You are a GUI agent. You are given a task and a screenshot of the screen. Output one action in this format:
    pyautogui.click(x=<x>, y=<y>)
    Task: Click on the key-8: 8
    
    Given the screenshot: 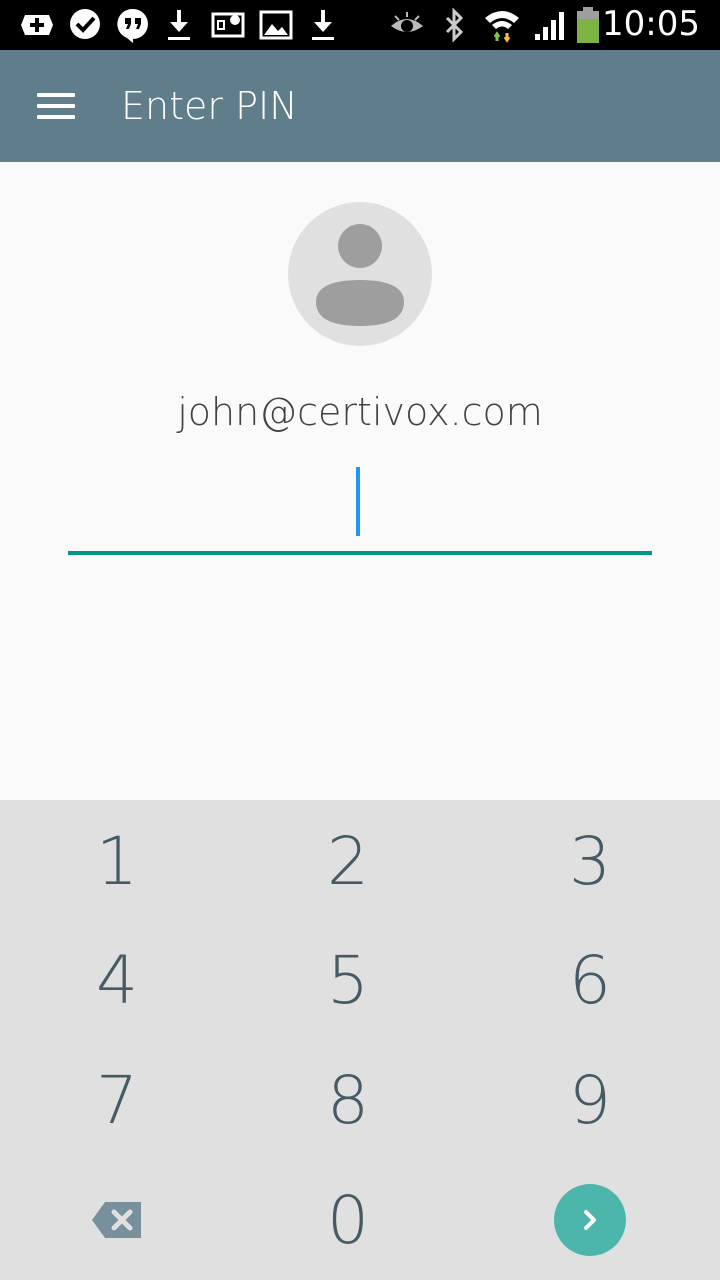 What is the action you would take?
    pyautogui.click(x=348, y=1100)
    